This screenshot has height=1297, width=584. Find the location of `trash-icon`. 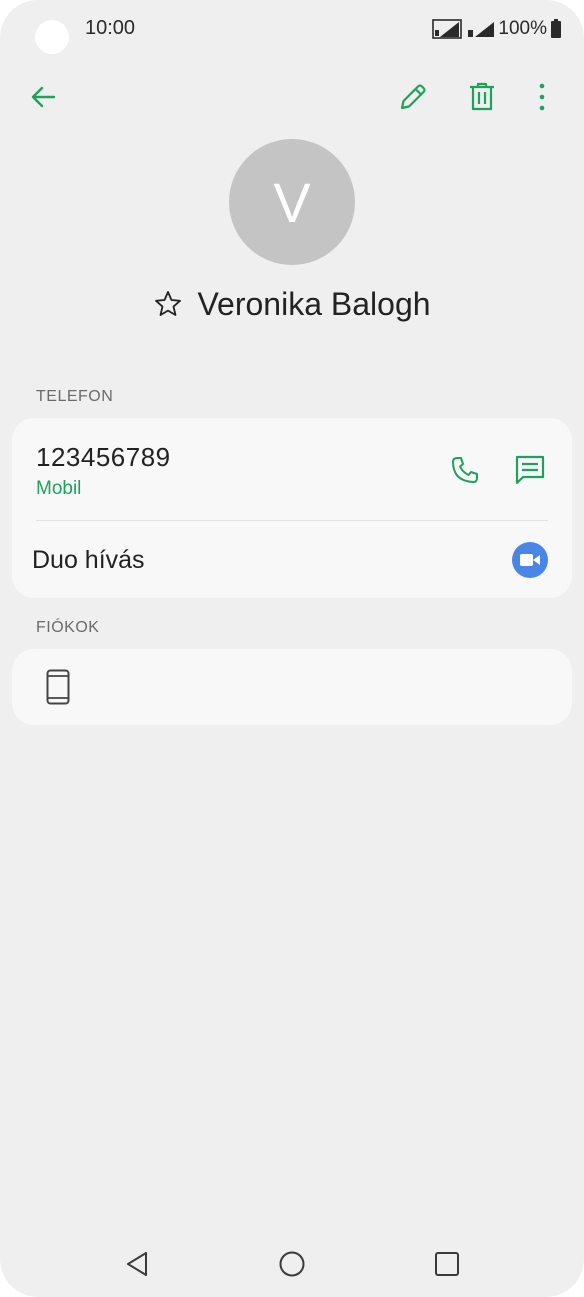

trash-icon is located at coordinates (482, 96).